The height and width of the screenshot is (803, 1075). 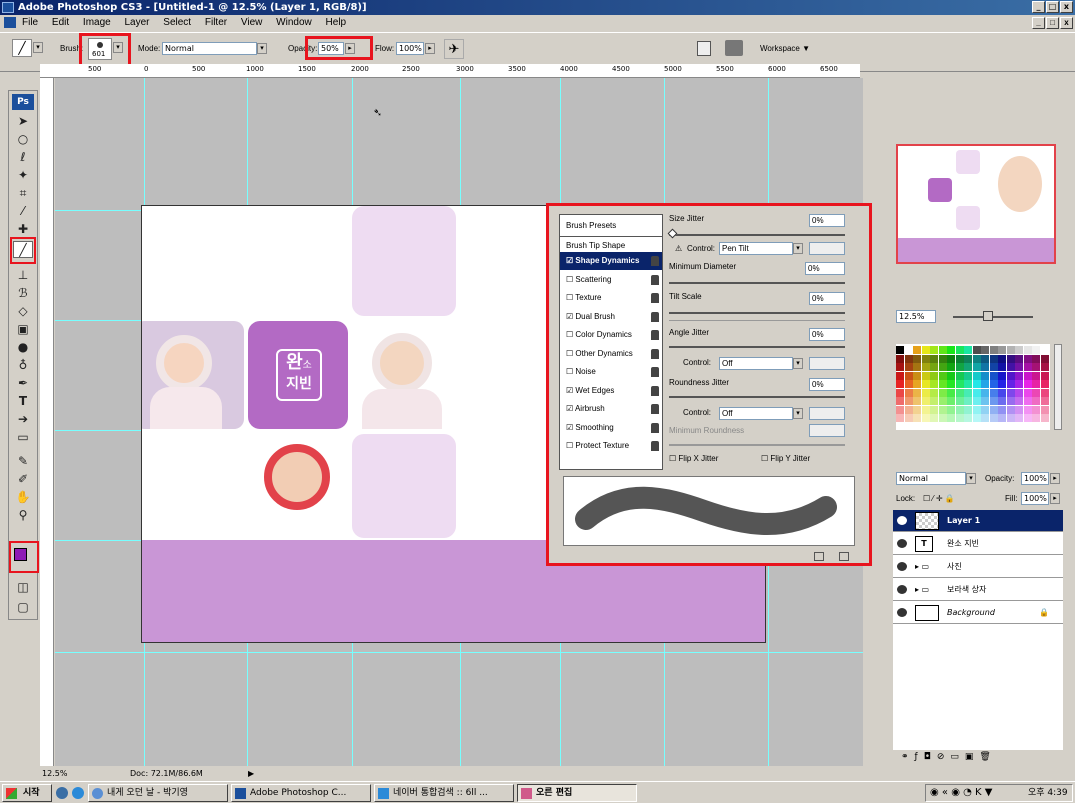 What do you see at coordinates (251, 773) in the screenshot?
I see `status-arrow-icon: ▶` at bounding box center [251, 773].